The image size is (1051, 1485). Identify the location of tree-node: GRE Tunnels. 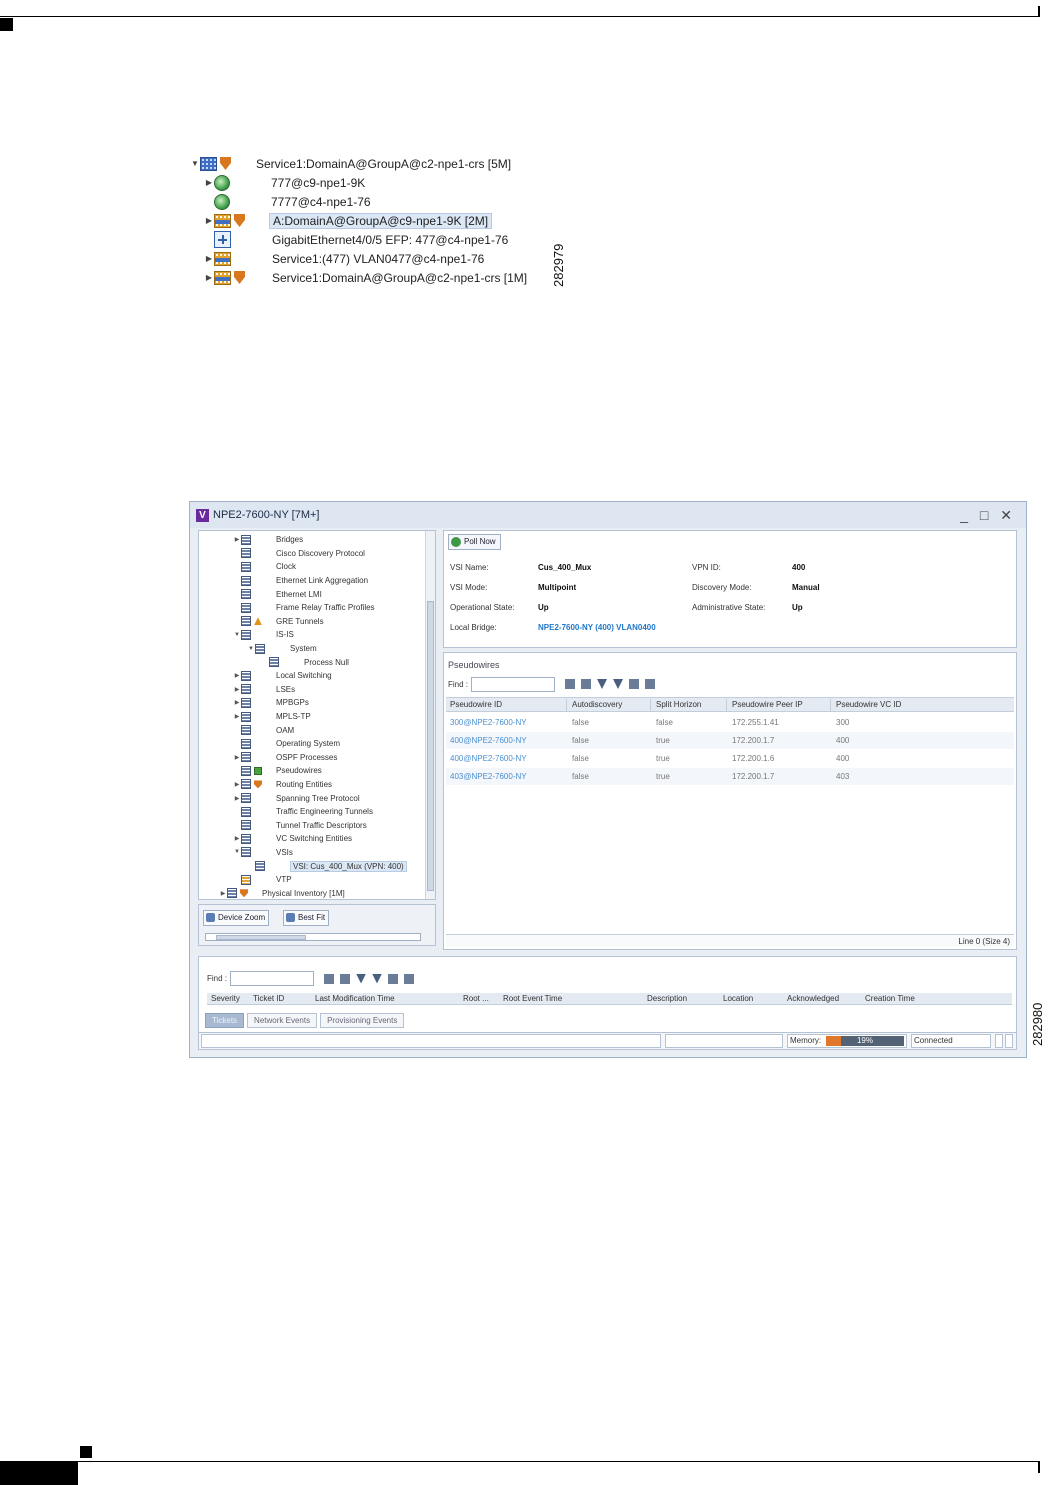
(313, 622).